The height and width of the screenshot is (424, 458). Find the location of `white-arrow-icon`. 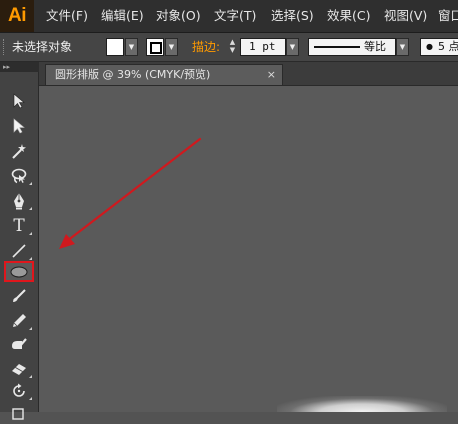

white-arrow-icon is located at coordinates (19, 126).